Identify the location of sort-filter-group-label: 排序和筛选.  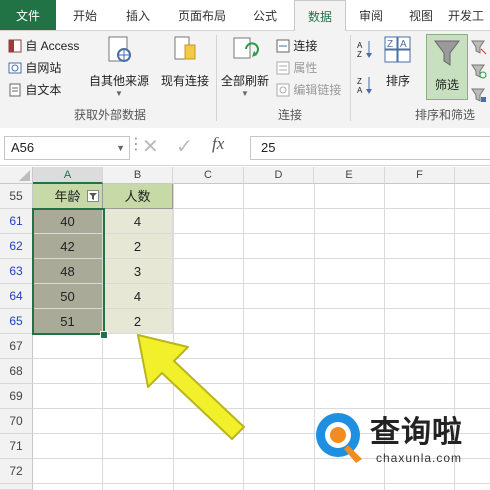
(444, 115).